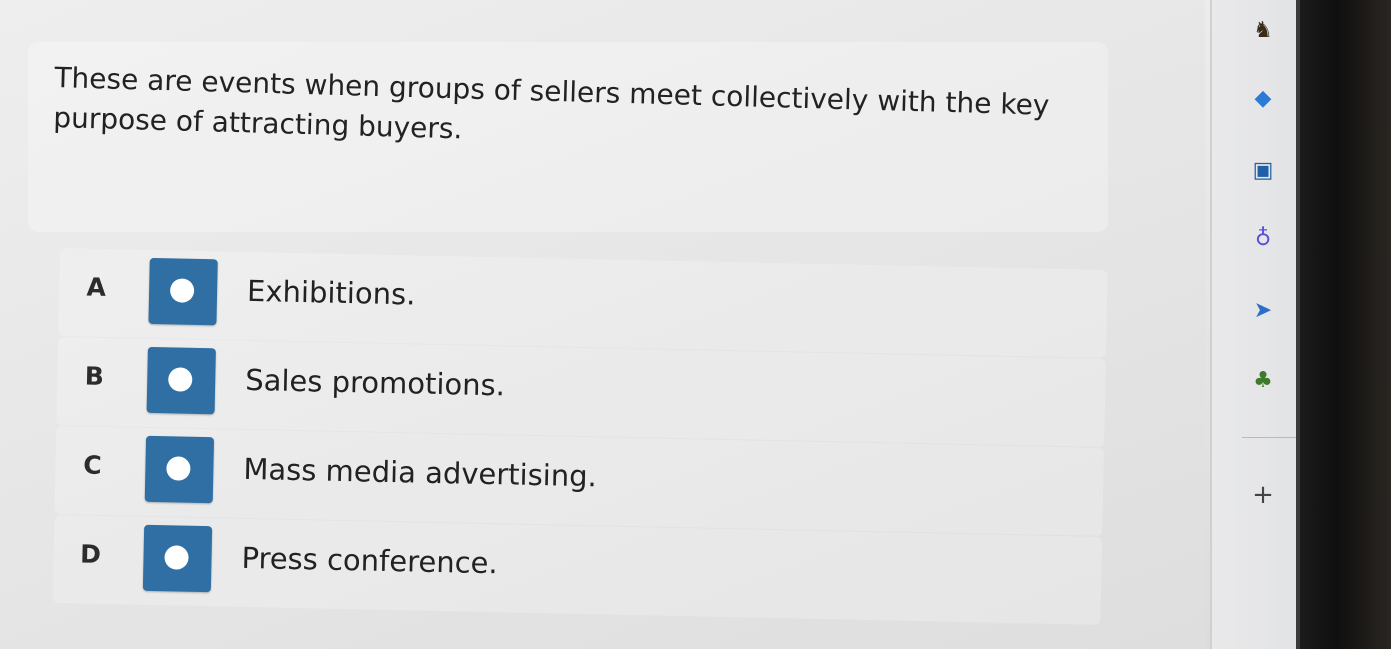 This screenshot has height=649, width=1391. Describe the element at coordinates (1263, 99) in the screenshot. I see `copilot-icon: ◆` at that location.